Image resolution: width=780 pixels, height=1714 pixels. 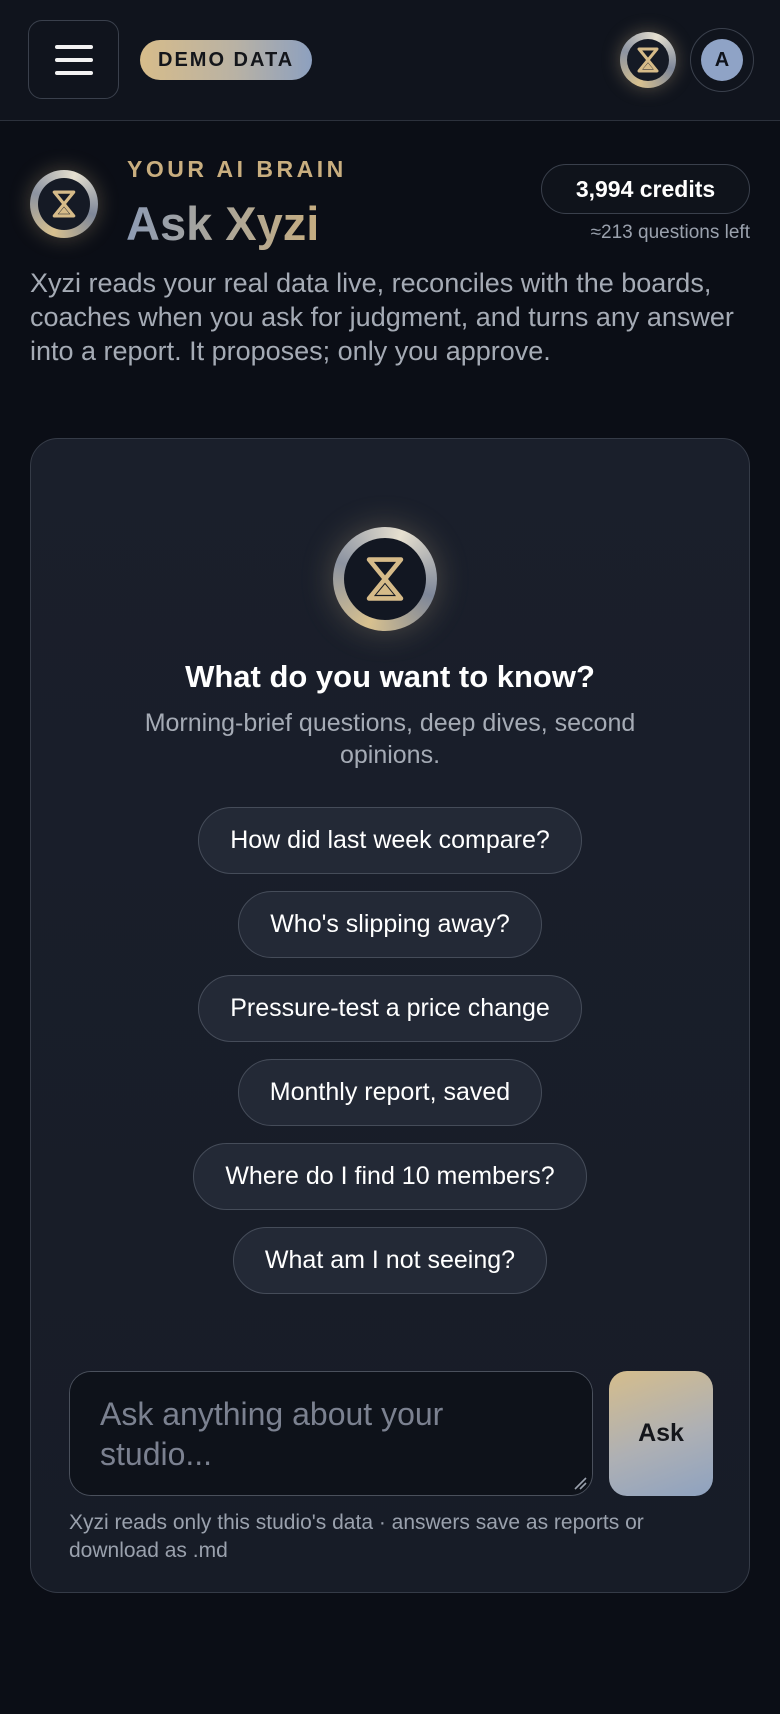 I want to click on suggestion-chip: Who's slipping away?, so click(x=390, y=924).